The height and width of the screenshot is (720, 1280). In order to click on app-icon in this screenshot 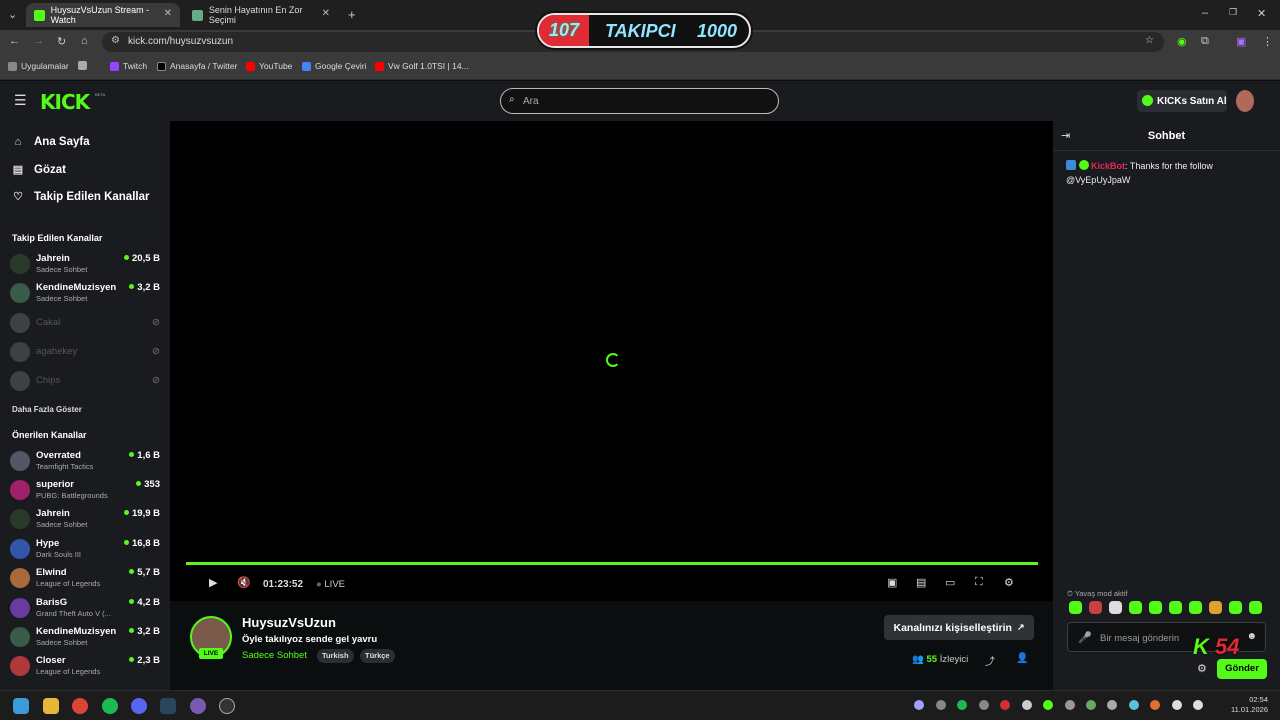, I will do `click(198, 706)`.